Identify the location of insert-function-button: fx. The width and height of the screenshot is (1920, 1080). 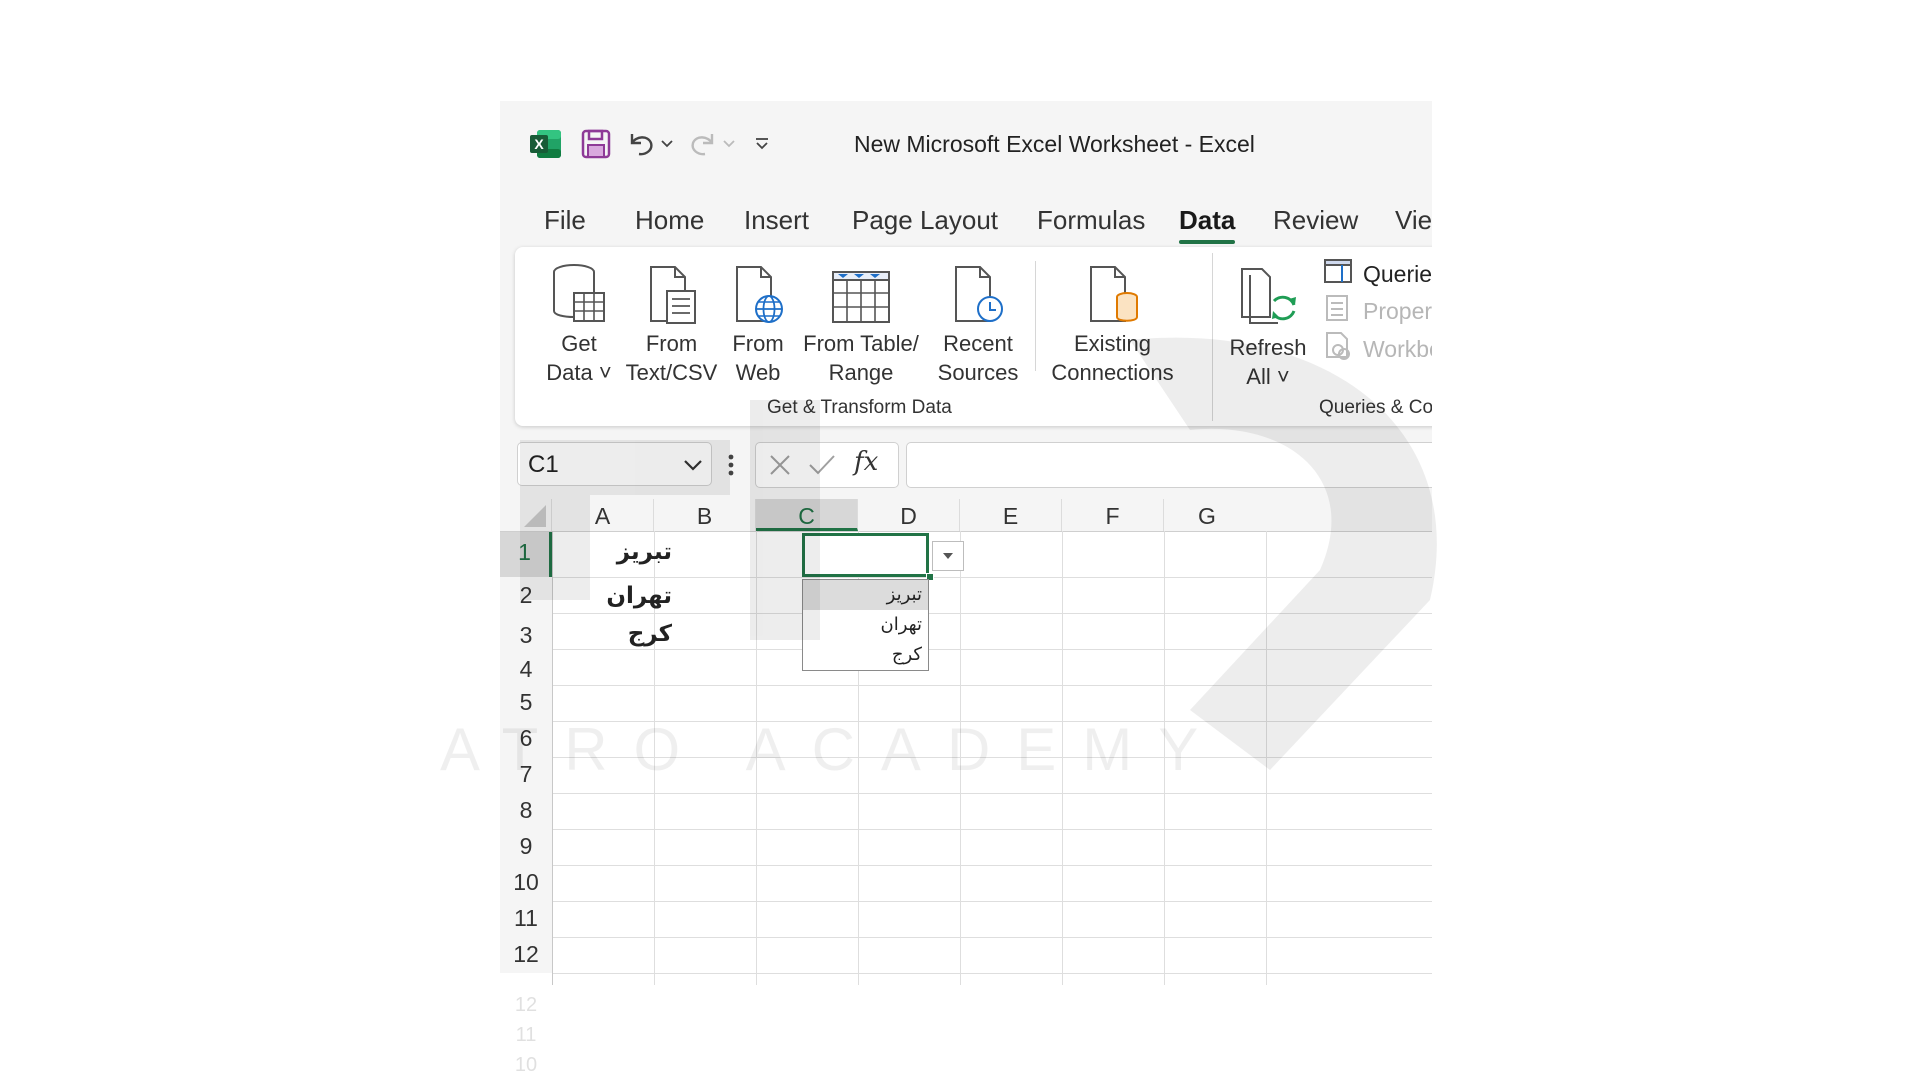
(866, 462).